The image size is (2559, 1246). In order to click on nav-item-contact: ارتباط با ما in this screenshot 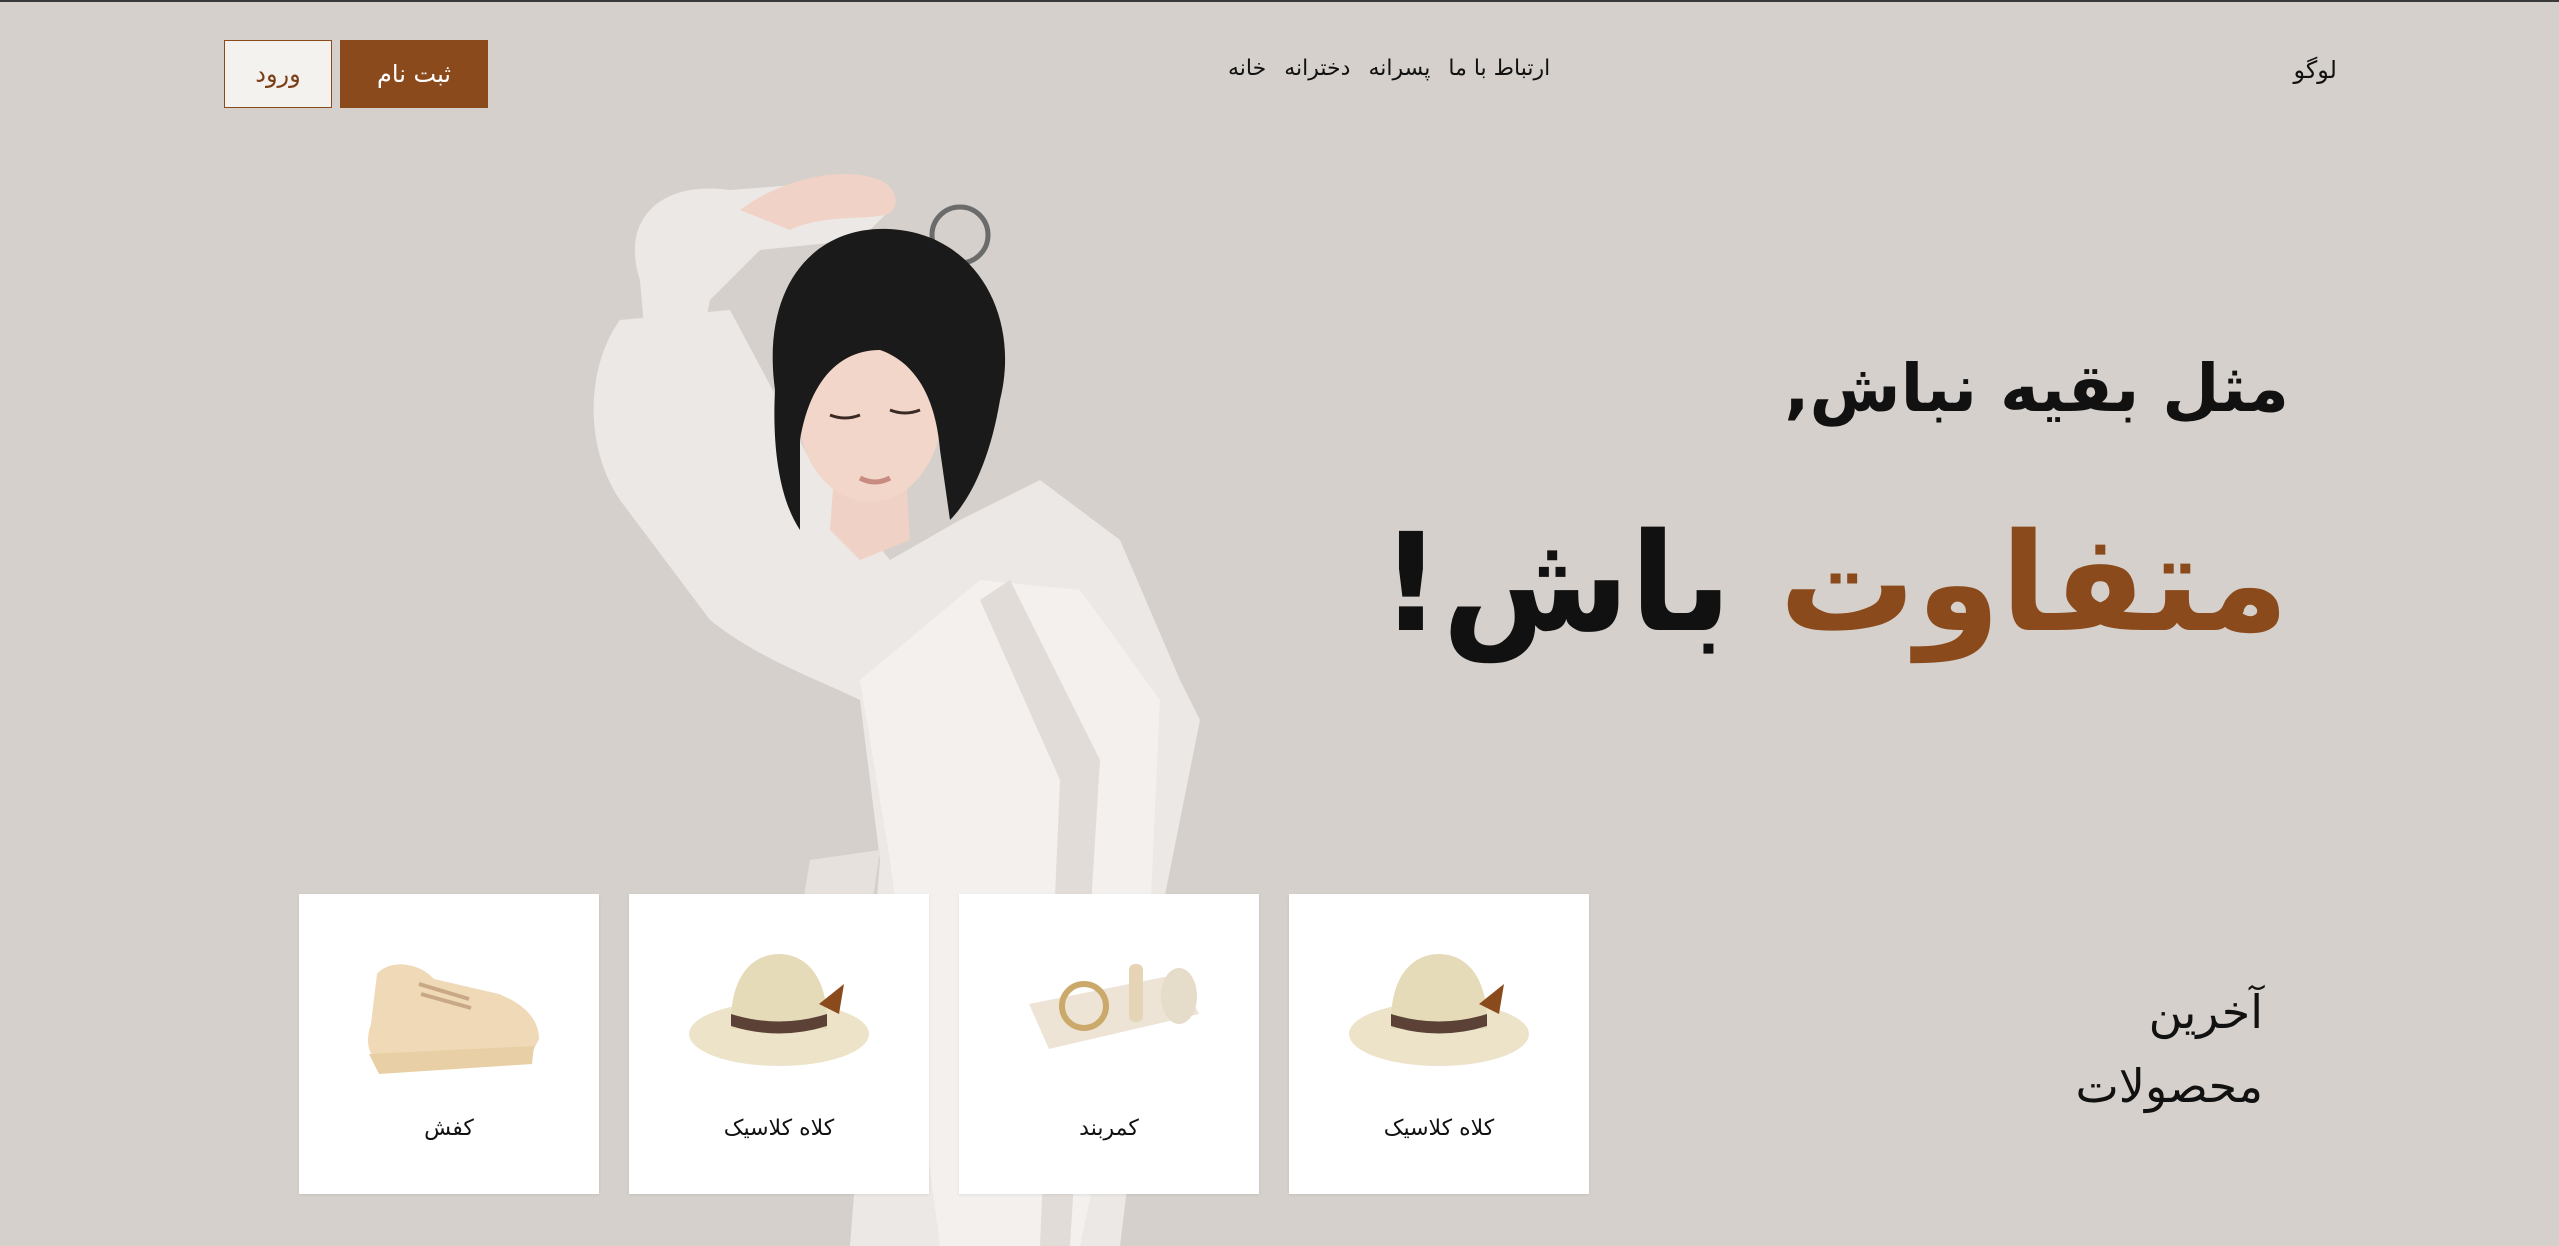, I will do `click(1499, 68)`.